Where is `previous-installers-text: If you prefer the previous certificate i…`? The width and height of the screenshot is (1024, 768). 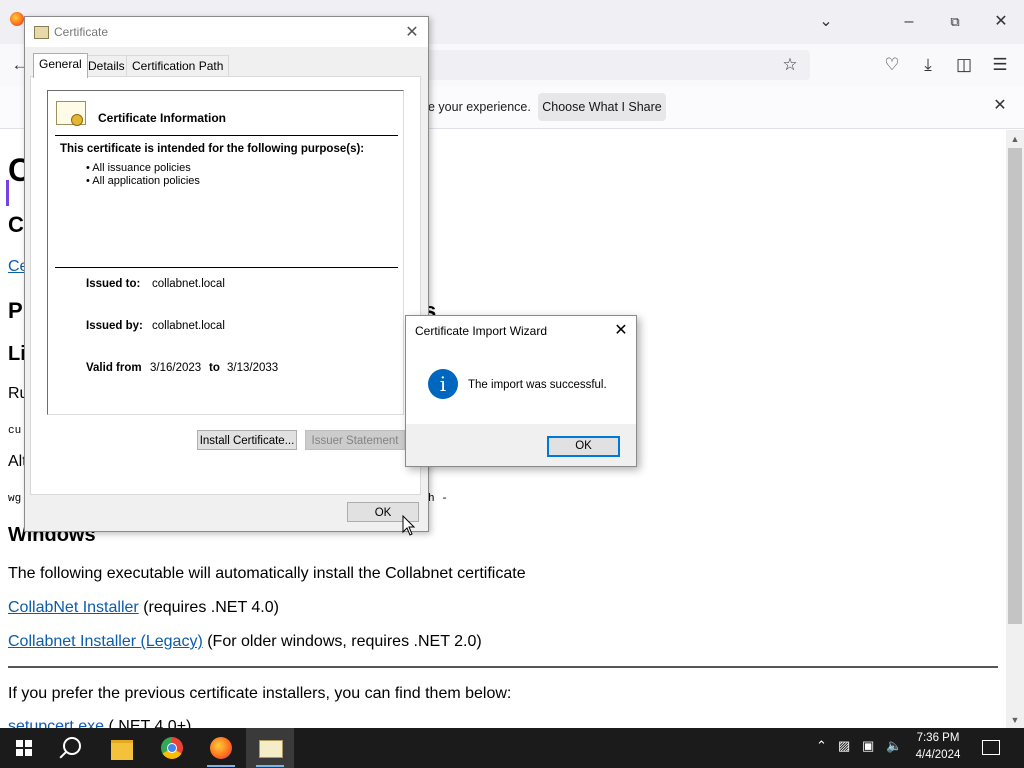
previous-installers-text: If you prefer the previous certificate i… is located at coordinates (260, 693).